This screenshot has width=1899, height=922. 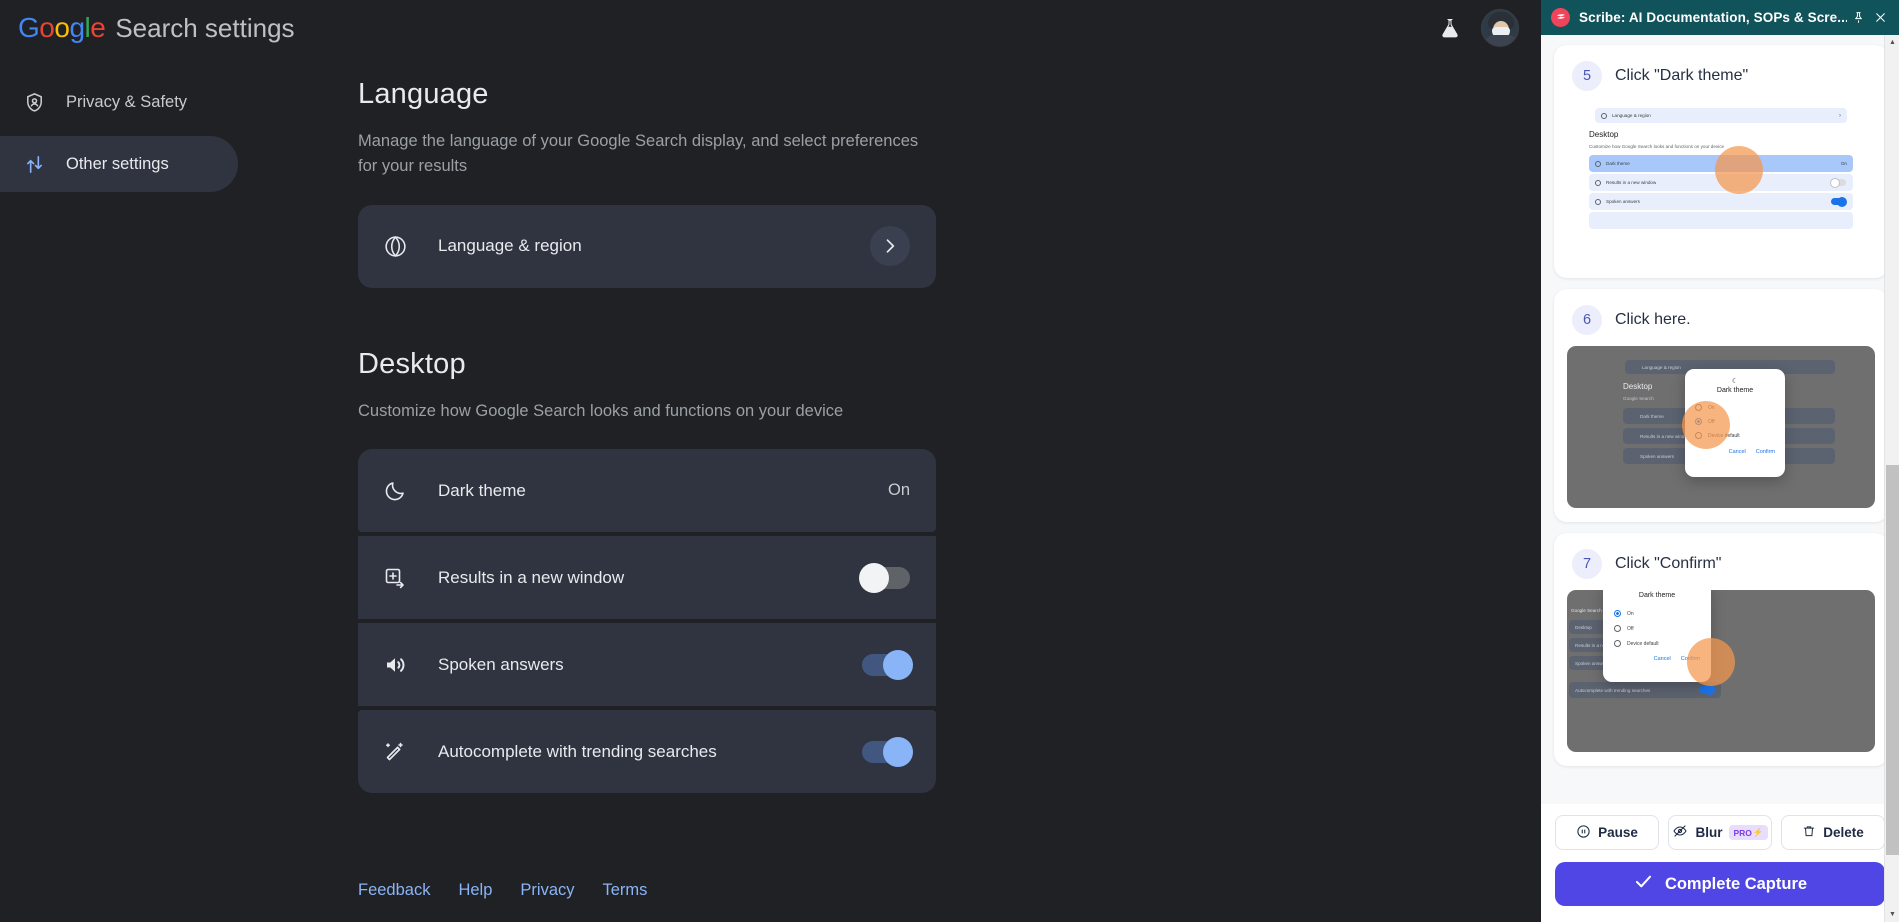 What do you see at coordinates (647, 246) in the screenshot?
I see `row-language-region: Language & region` at bounding box center [647, 246].